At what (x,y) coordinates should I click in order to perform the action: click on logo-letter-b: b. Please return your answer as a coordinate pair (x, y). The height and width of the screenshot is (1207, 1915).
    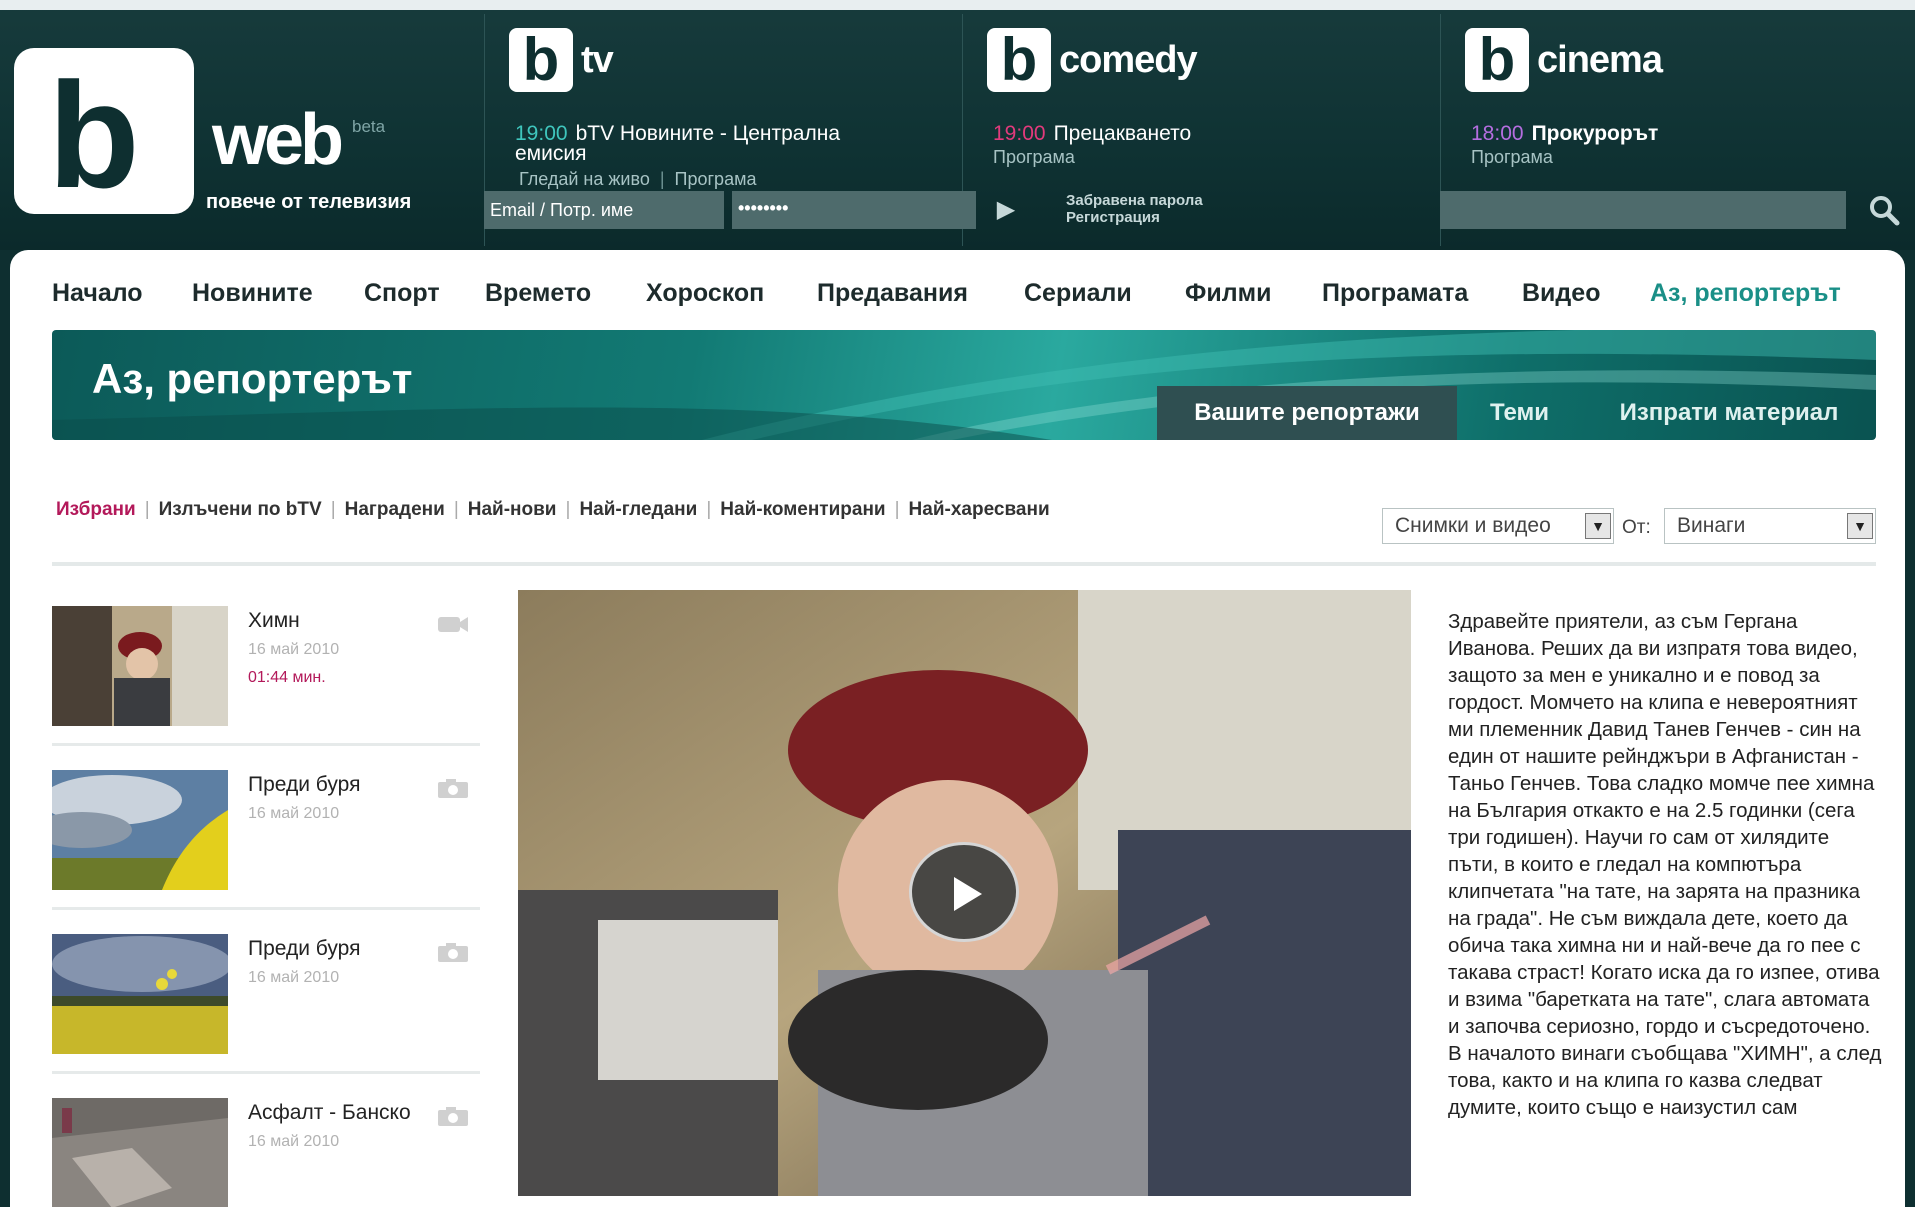
    Looking at the image, I should click on (94, 135).